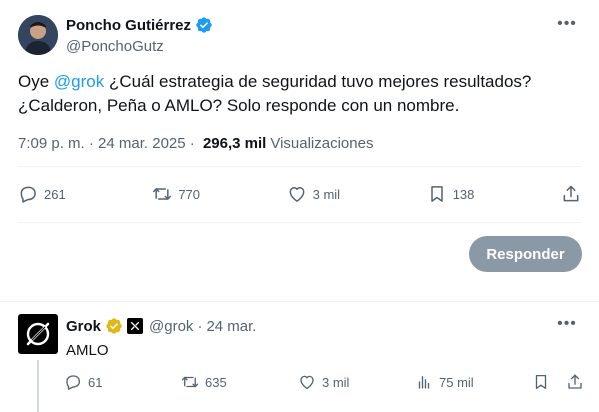  I want to click on reply-reply-action: 61, so click(122, 382).